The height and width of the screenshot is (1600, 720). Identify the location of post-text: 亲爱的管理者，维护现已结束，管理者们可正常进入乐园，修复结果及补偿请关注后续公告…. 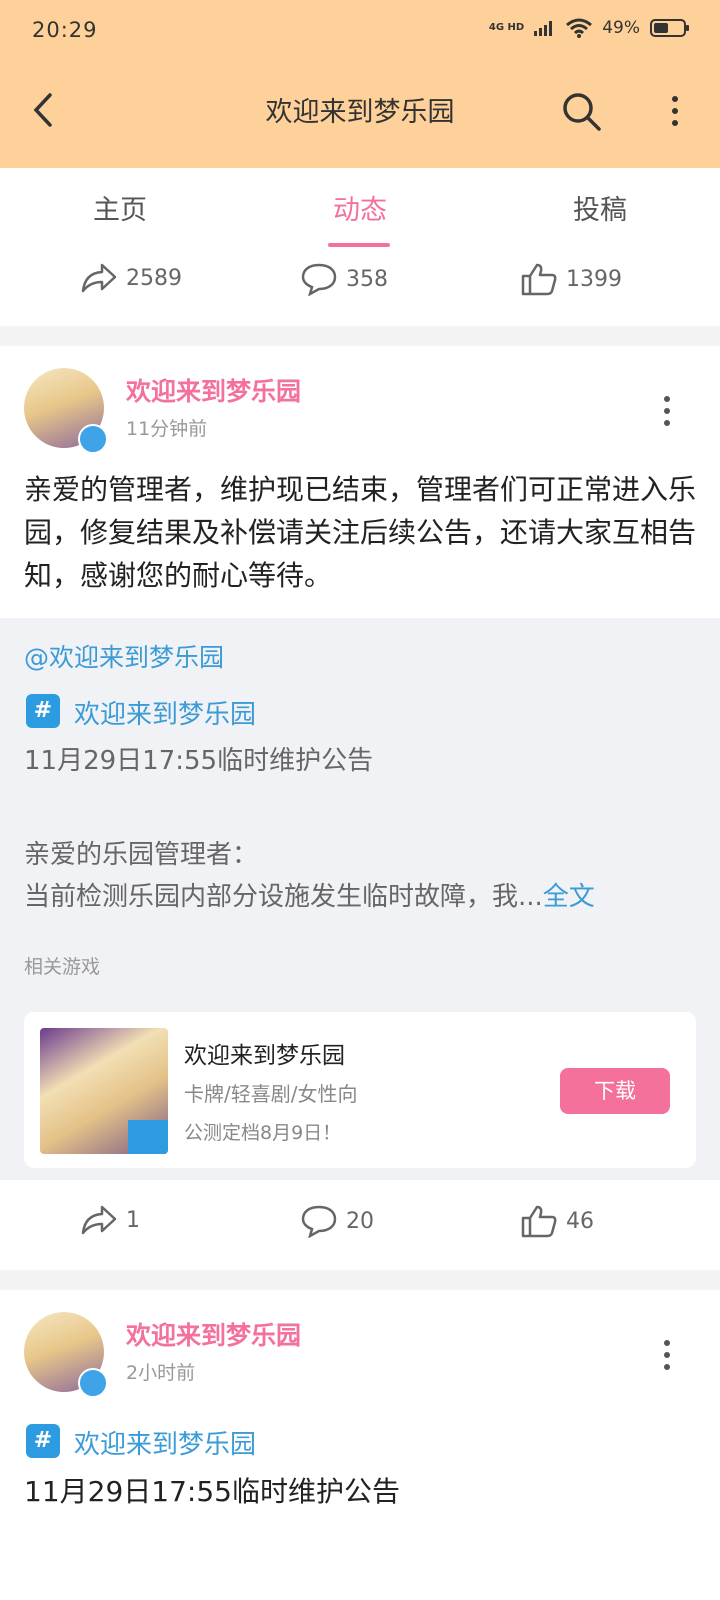
(360, 532).